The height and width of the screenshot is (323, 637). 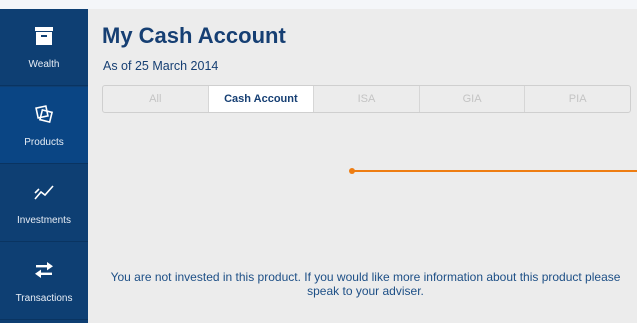 I want to click on sidebar-item-transactions: Transactions, so click(x=44, y=281).